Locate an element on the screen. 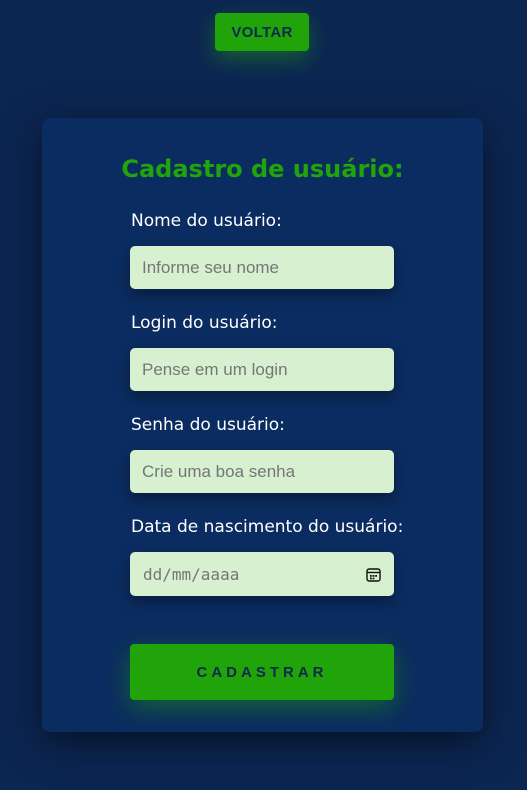 The height and width of the screenshot is (790, 527). password-label: Senha do usuário: is located at coordinates (208, 425).